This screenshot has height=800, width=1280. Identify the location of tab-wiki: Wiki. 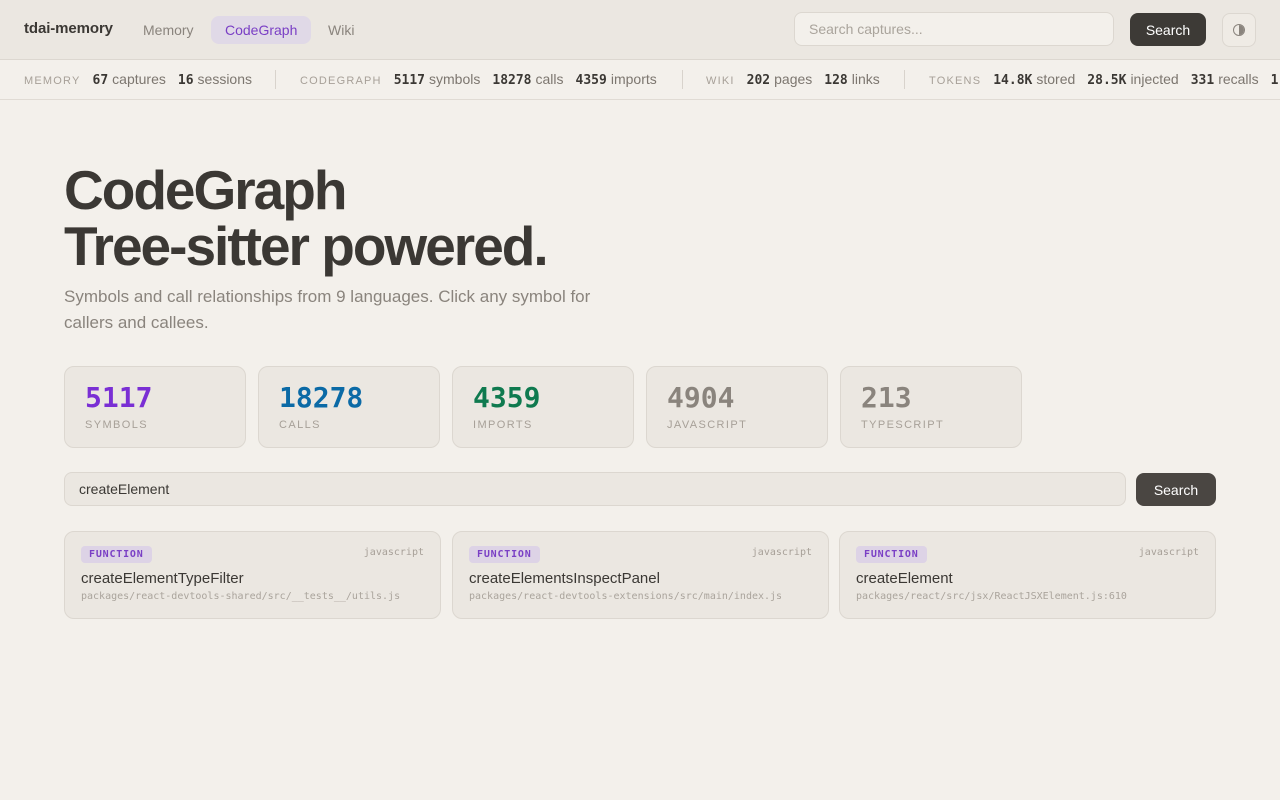
(341, 30).